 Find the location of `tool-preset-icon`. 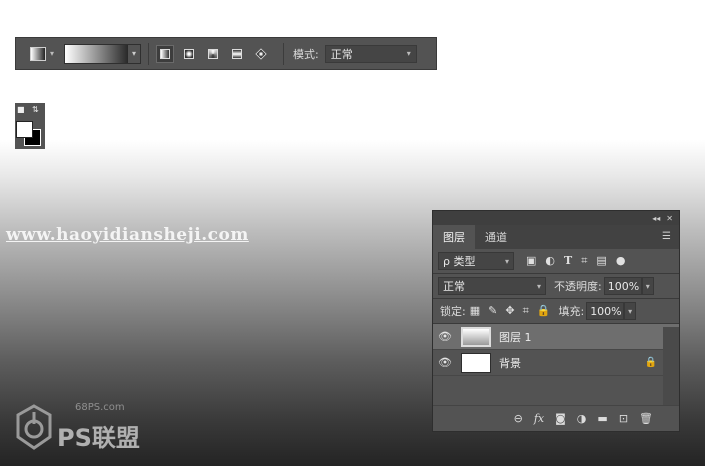

tool-preset-icon is located at coordinates (38, 53).